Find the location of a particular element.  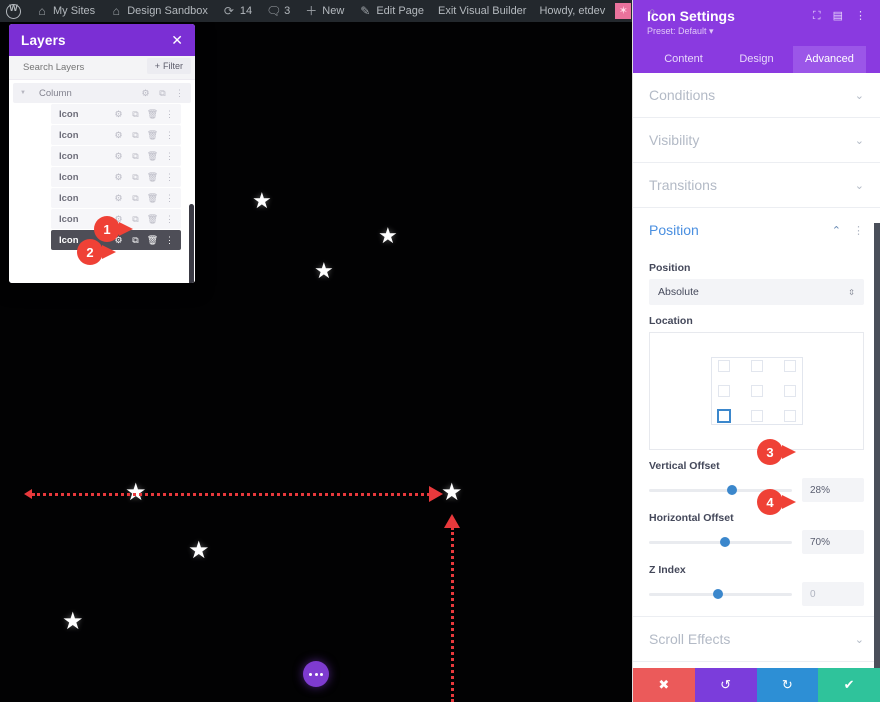

admin-bar-item-site: ⌂ Design Sandbox is located at coordinates (158, 11).